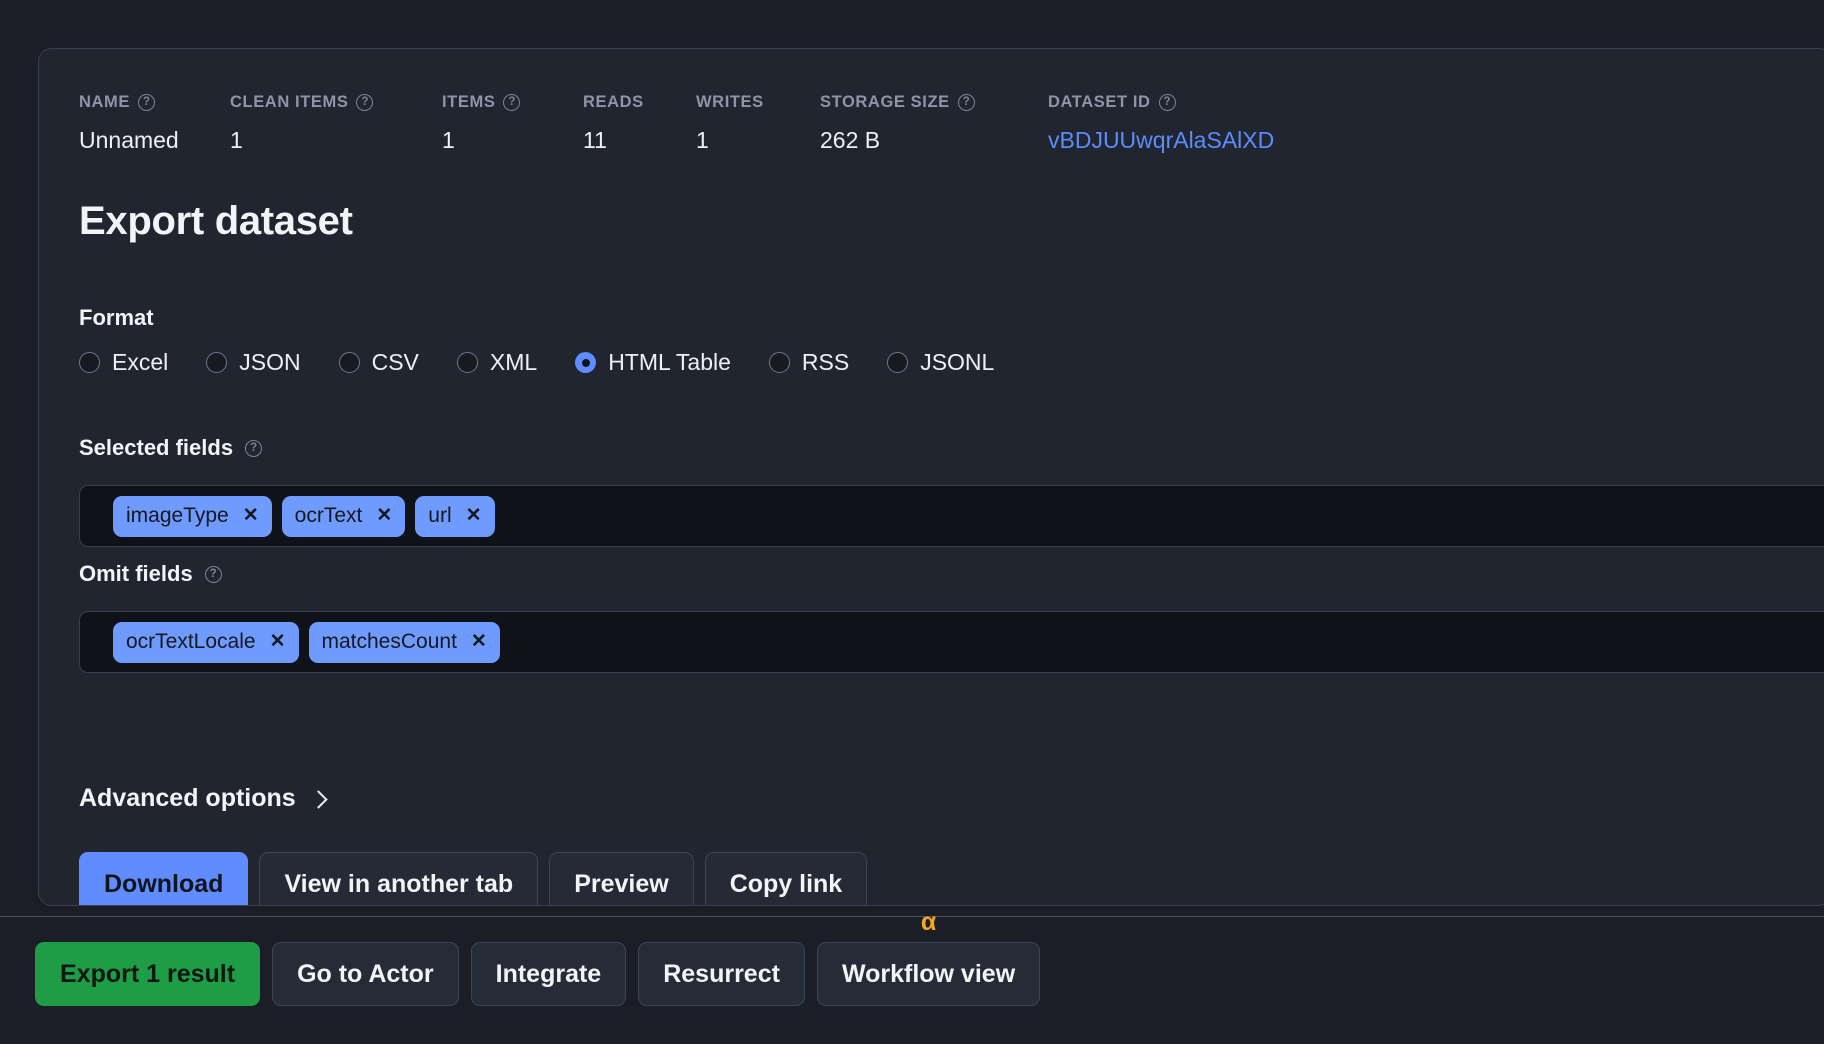 Image resolution: width=1824 pixels, height=1044 pixels. What do you see at coordinates (721, 974) in the screenshot?
I see `resurrect-button: Resurrect` at bounding box center [721, 974].